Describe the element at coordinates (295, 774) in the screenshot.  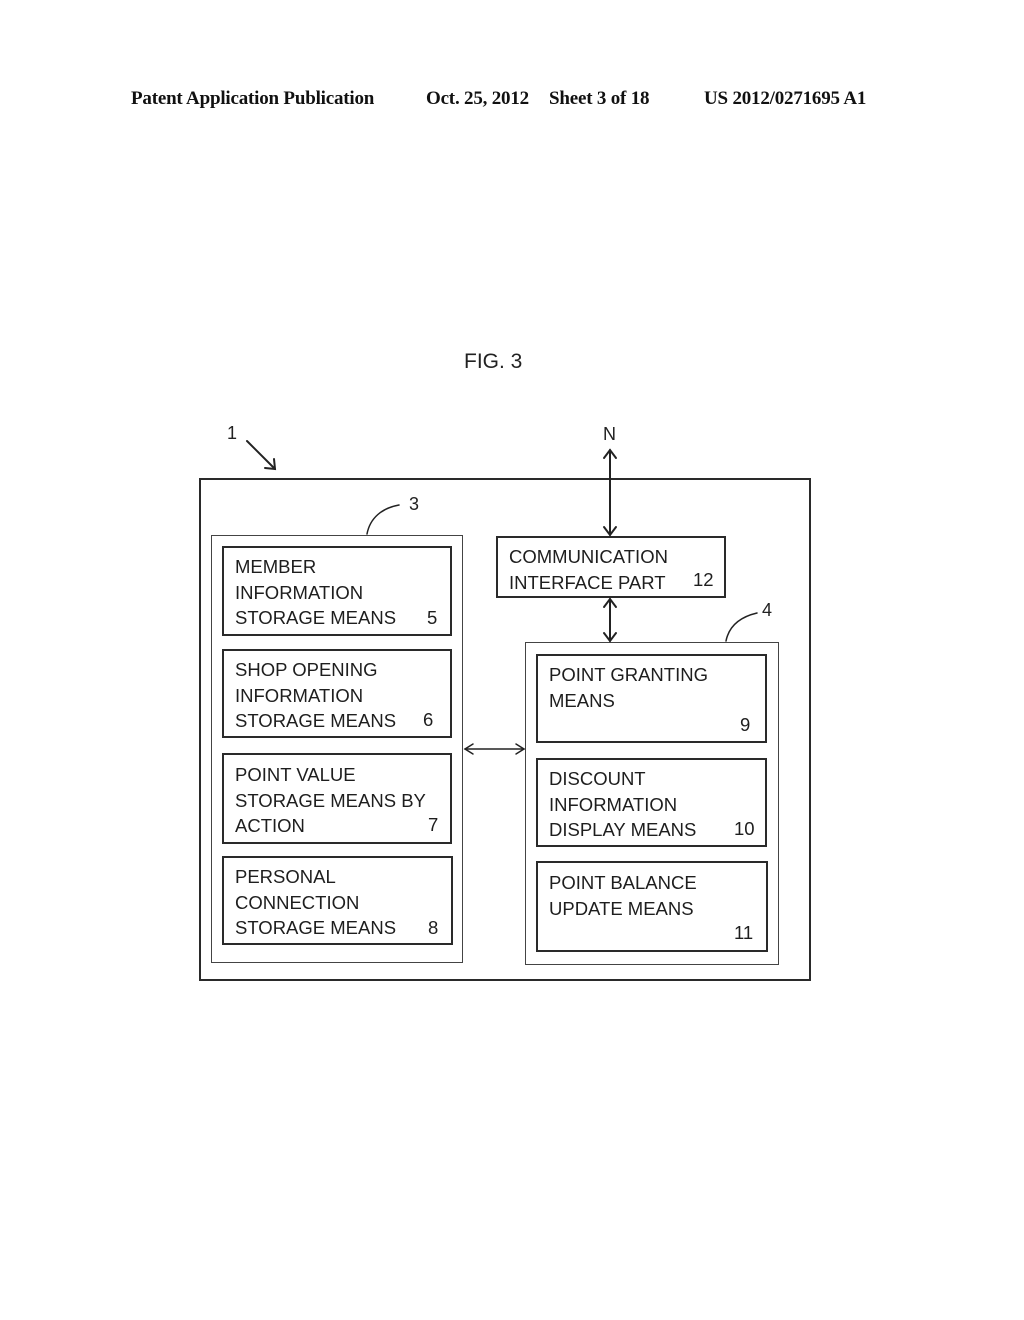
I see `block-line: POINT VALUE` at that location.